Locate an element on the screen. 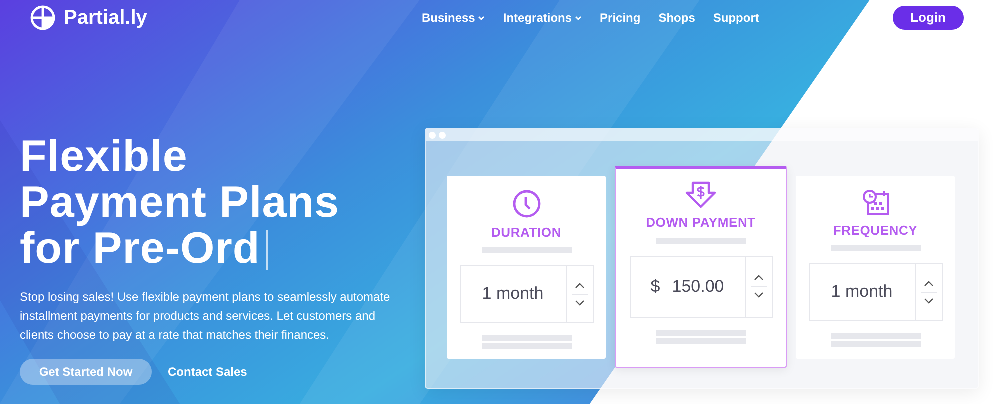 The image size is (1000, 404). logo-icon is located at coordinates (43, 18).